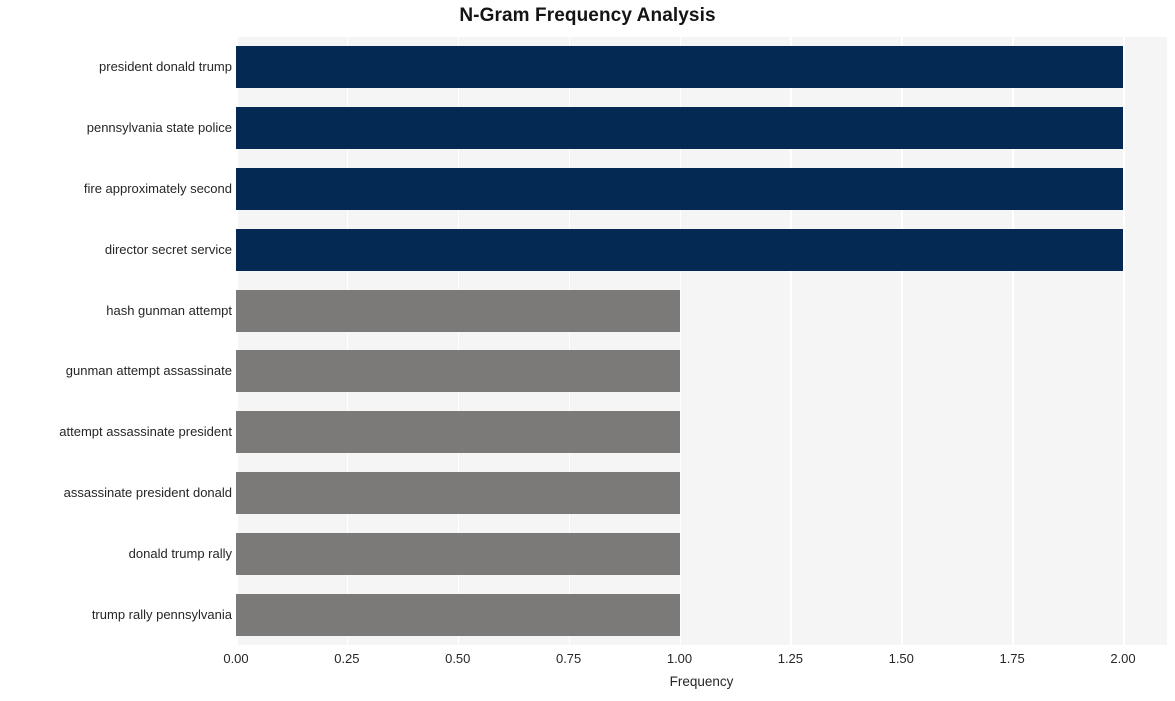  What do you see at coordinates (147, 492) in the screenshot?
I see `y-tick-label: assassinate president donald` at bounding box center [147, 492].